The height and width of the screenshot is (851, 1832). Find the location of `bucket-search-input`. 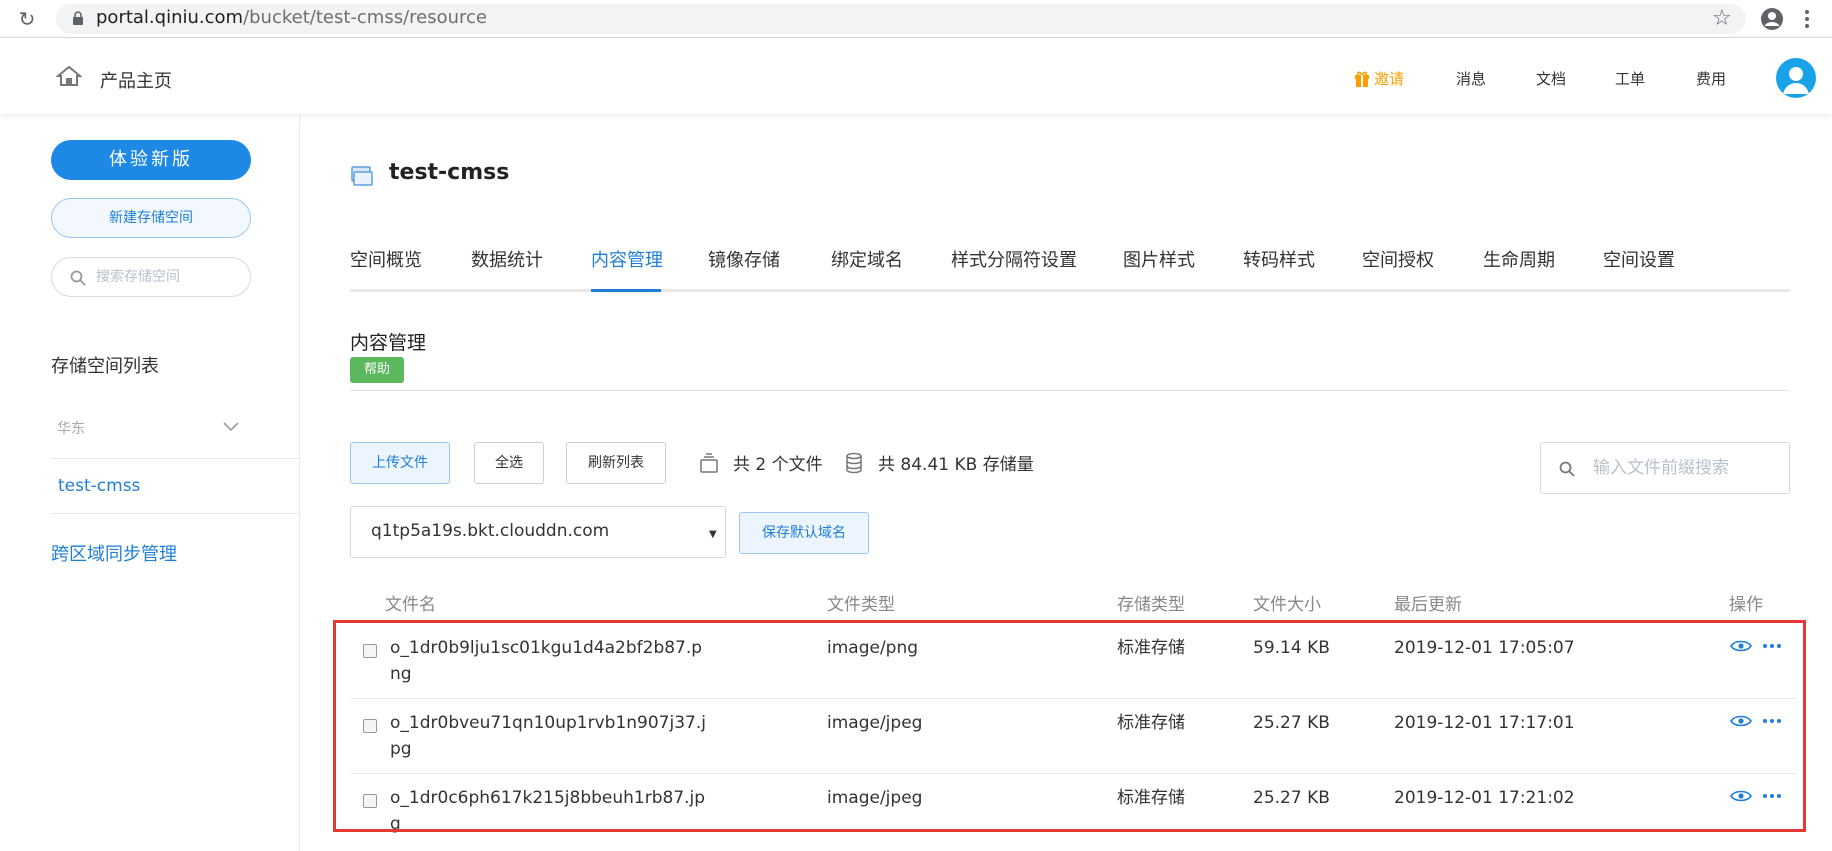

bucket-search-input is located at coordinates (166, 277).